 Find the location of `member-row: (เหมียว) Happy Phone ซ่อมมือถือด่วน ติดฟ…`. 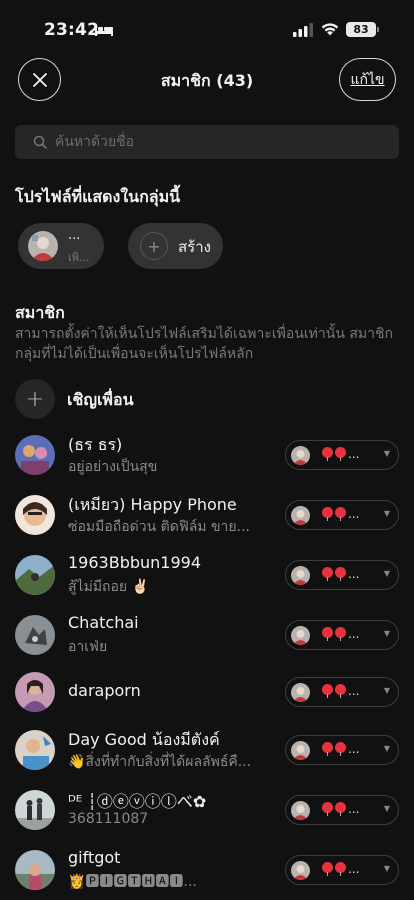

member-row: (เหมียว) Happy Phone ซ่อมมือถือด่วน ติดฟ… is located at coordinates (207, 523).